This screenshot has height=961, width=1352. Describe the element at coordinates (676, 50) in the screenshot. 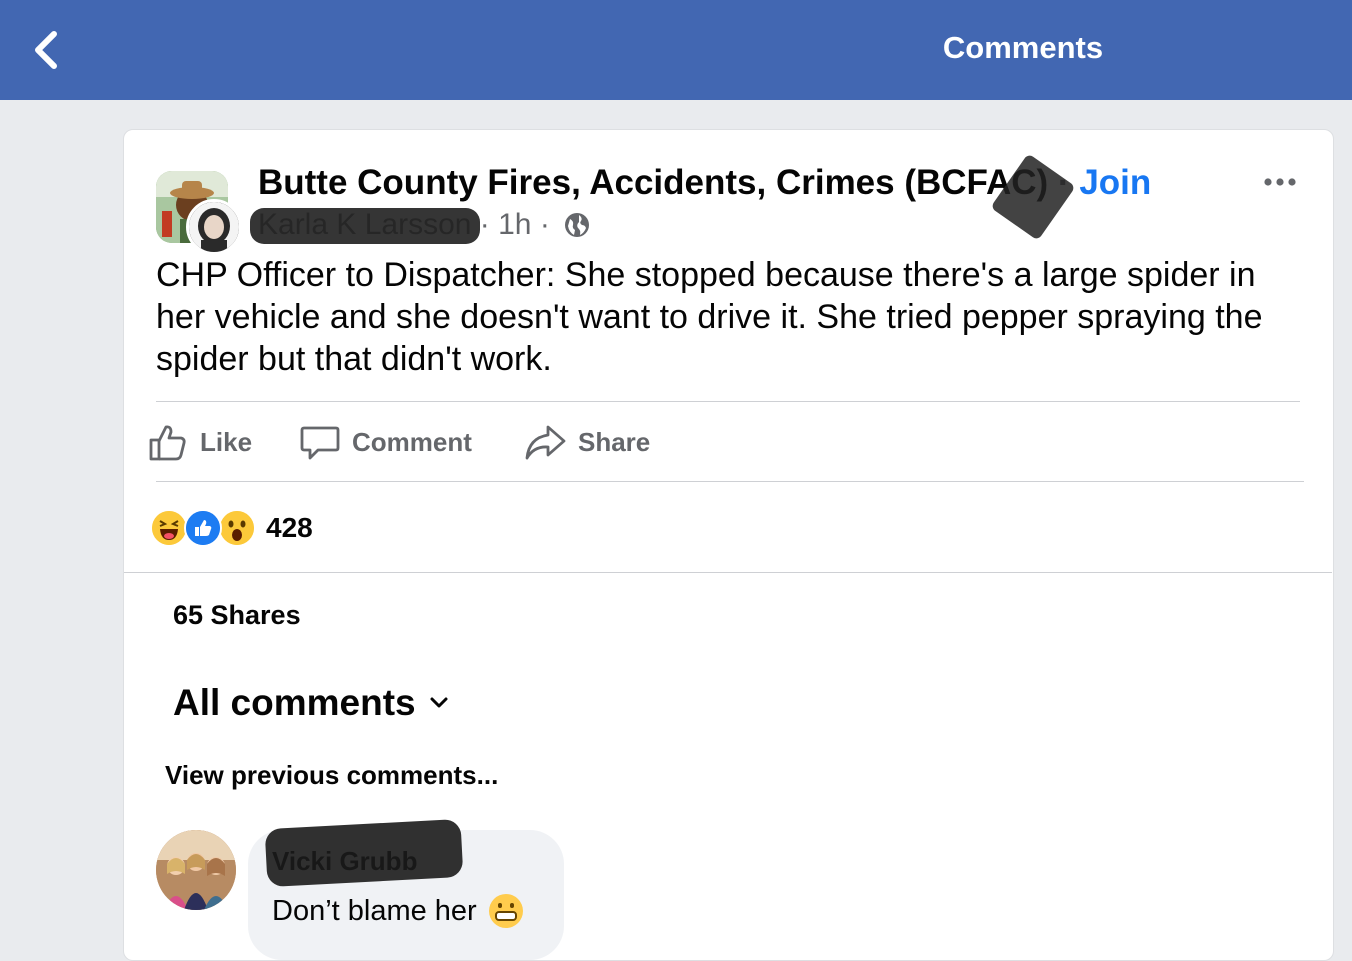

I see `top-nav-bar: Comments` at that location.